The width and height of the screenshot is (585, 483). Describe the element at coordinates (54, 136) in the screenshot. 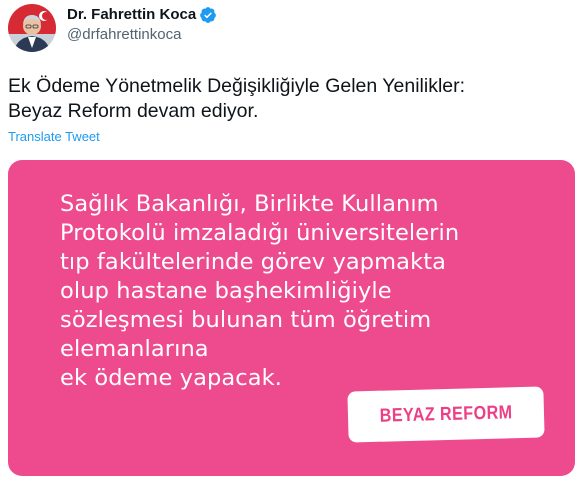

I see `translate-tweet-link: Translate Tweet` at that location.